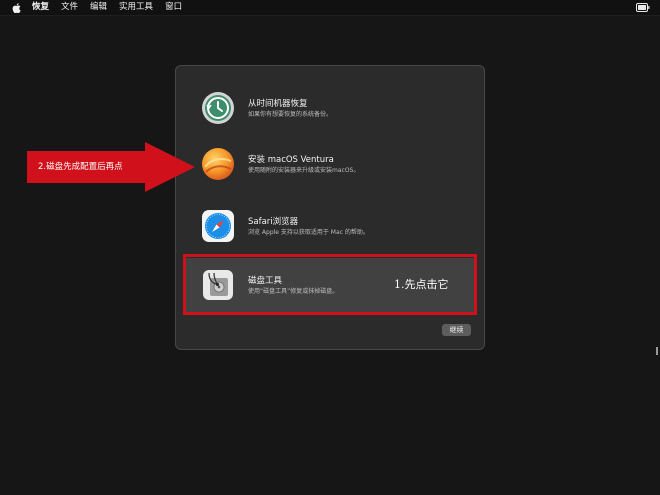 Image resolution: width=660 pixels, height=495 pixels. I want to click on annotation-step-1: 1.先点击它, so click(421, 284).